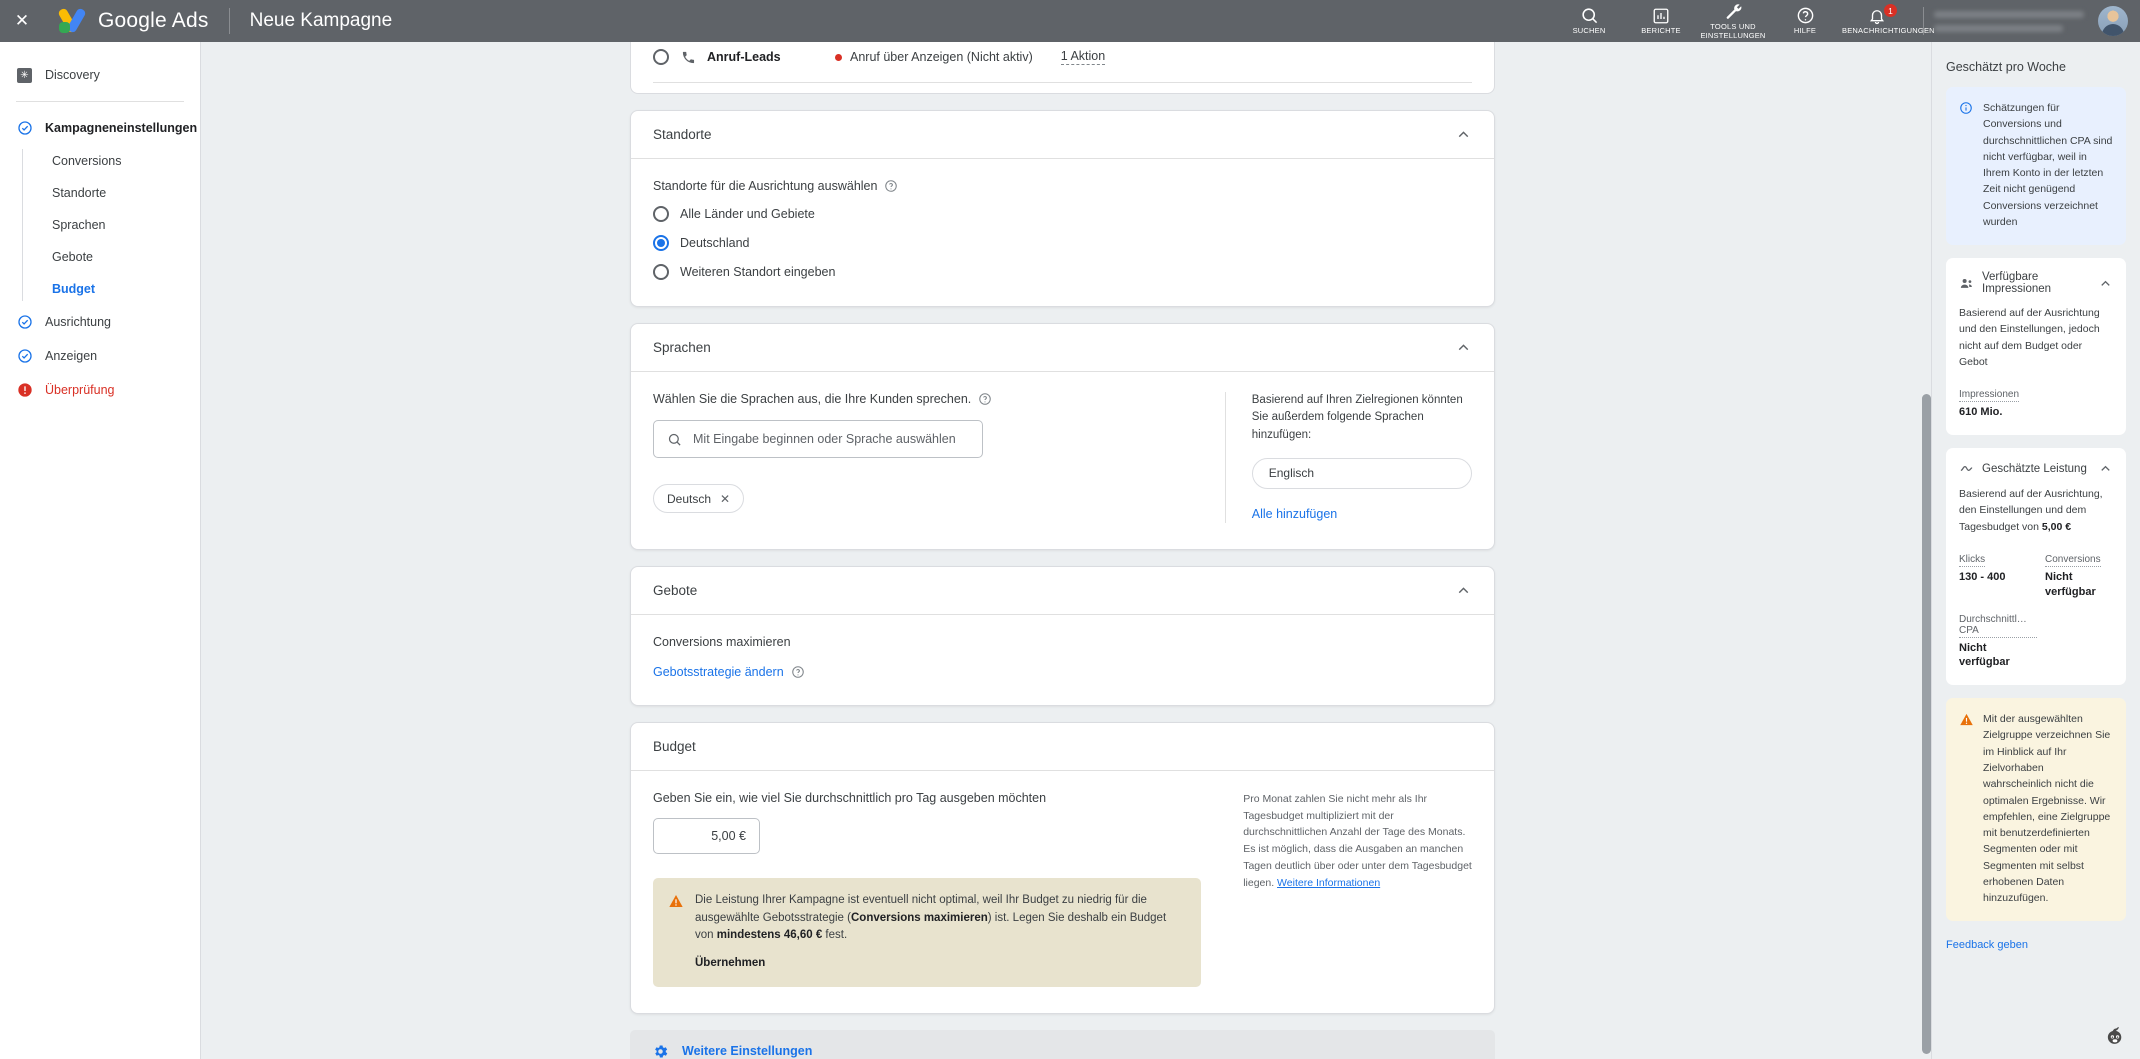 This screenshot has height=1059, width=2140. What do you see at coordinates (1998, 626) in the screenshot?
I see `metric-cpa-label: Durchschnittl… CPA` at bounding box center [1998, 626].